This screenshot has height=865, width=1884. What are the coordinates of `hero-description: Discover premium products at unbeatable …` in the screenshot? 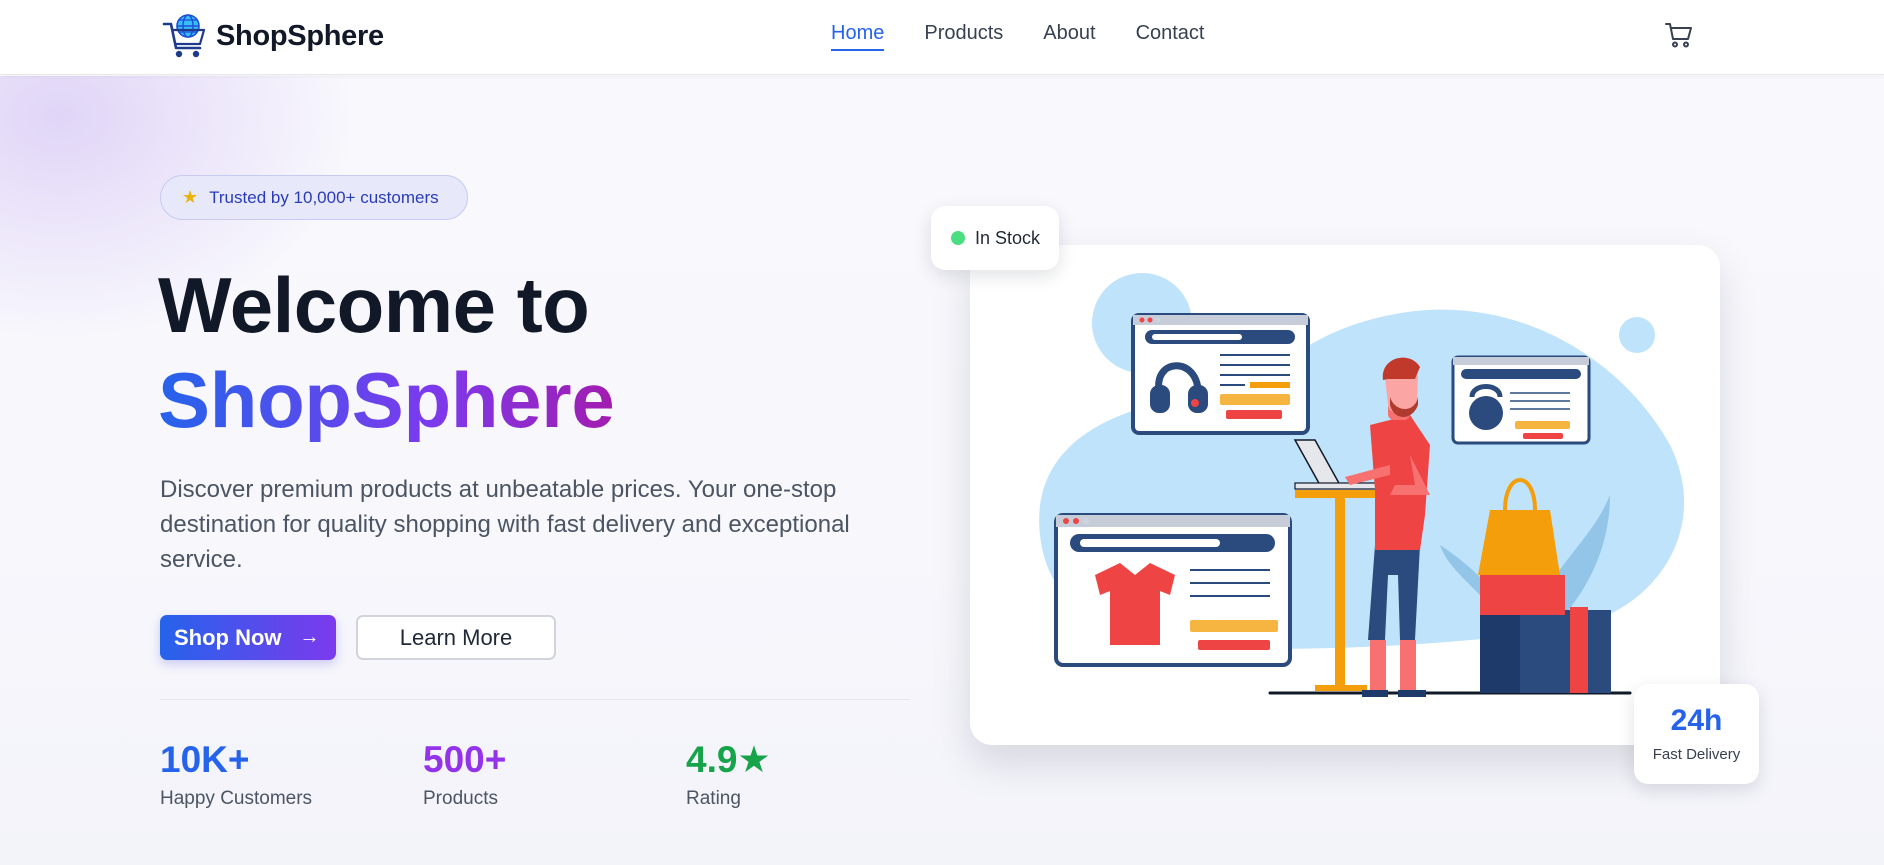 It's located at (505, 524).